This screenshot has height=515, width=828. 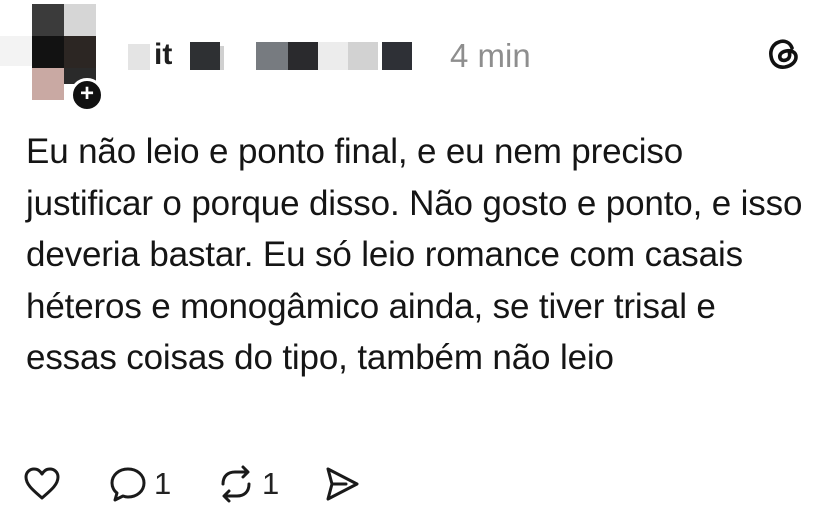 I want to click on follow-badge: +, so click(x=87, y=95).